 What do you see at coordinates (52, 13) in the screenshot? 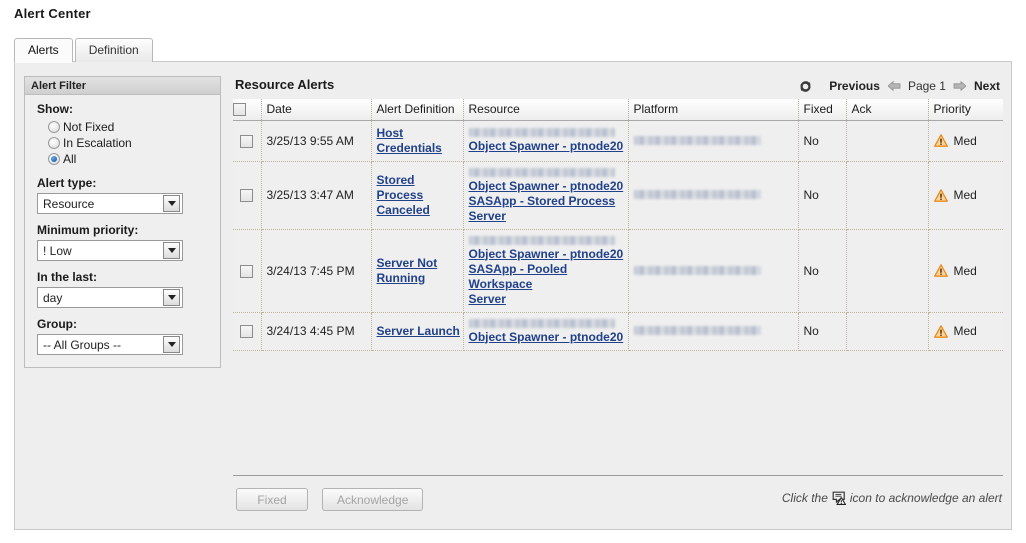
I see `page-title: Alert Center` at bounding box center [52, 13].